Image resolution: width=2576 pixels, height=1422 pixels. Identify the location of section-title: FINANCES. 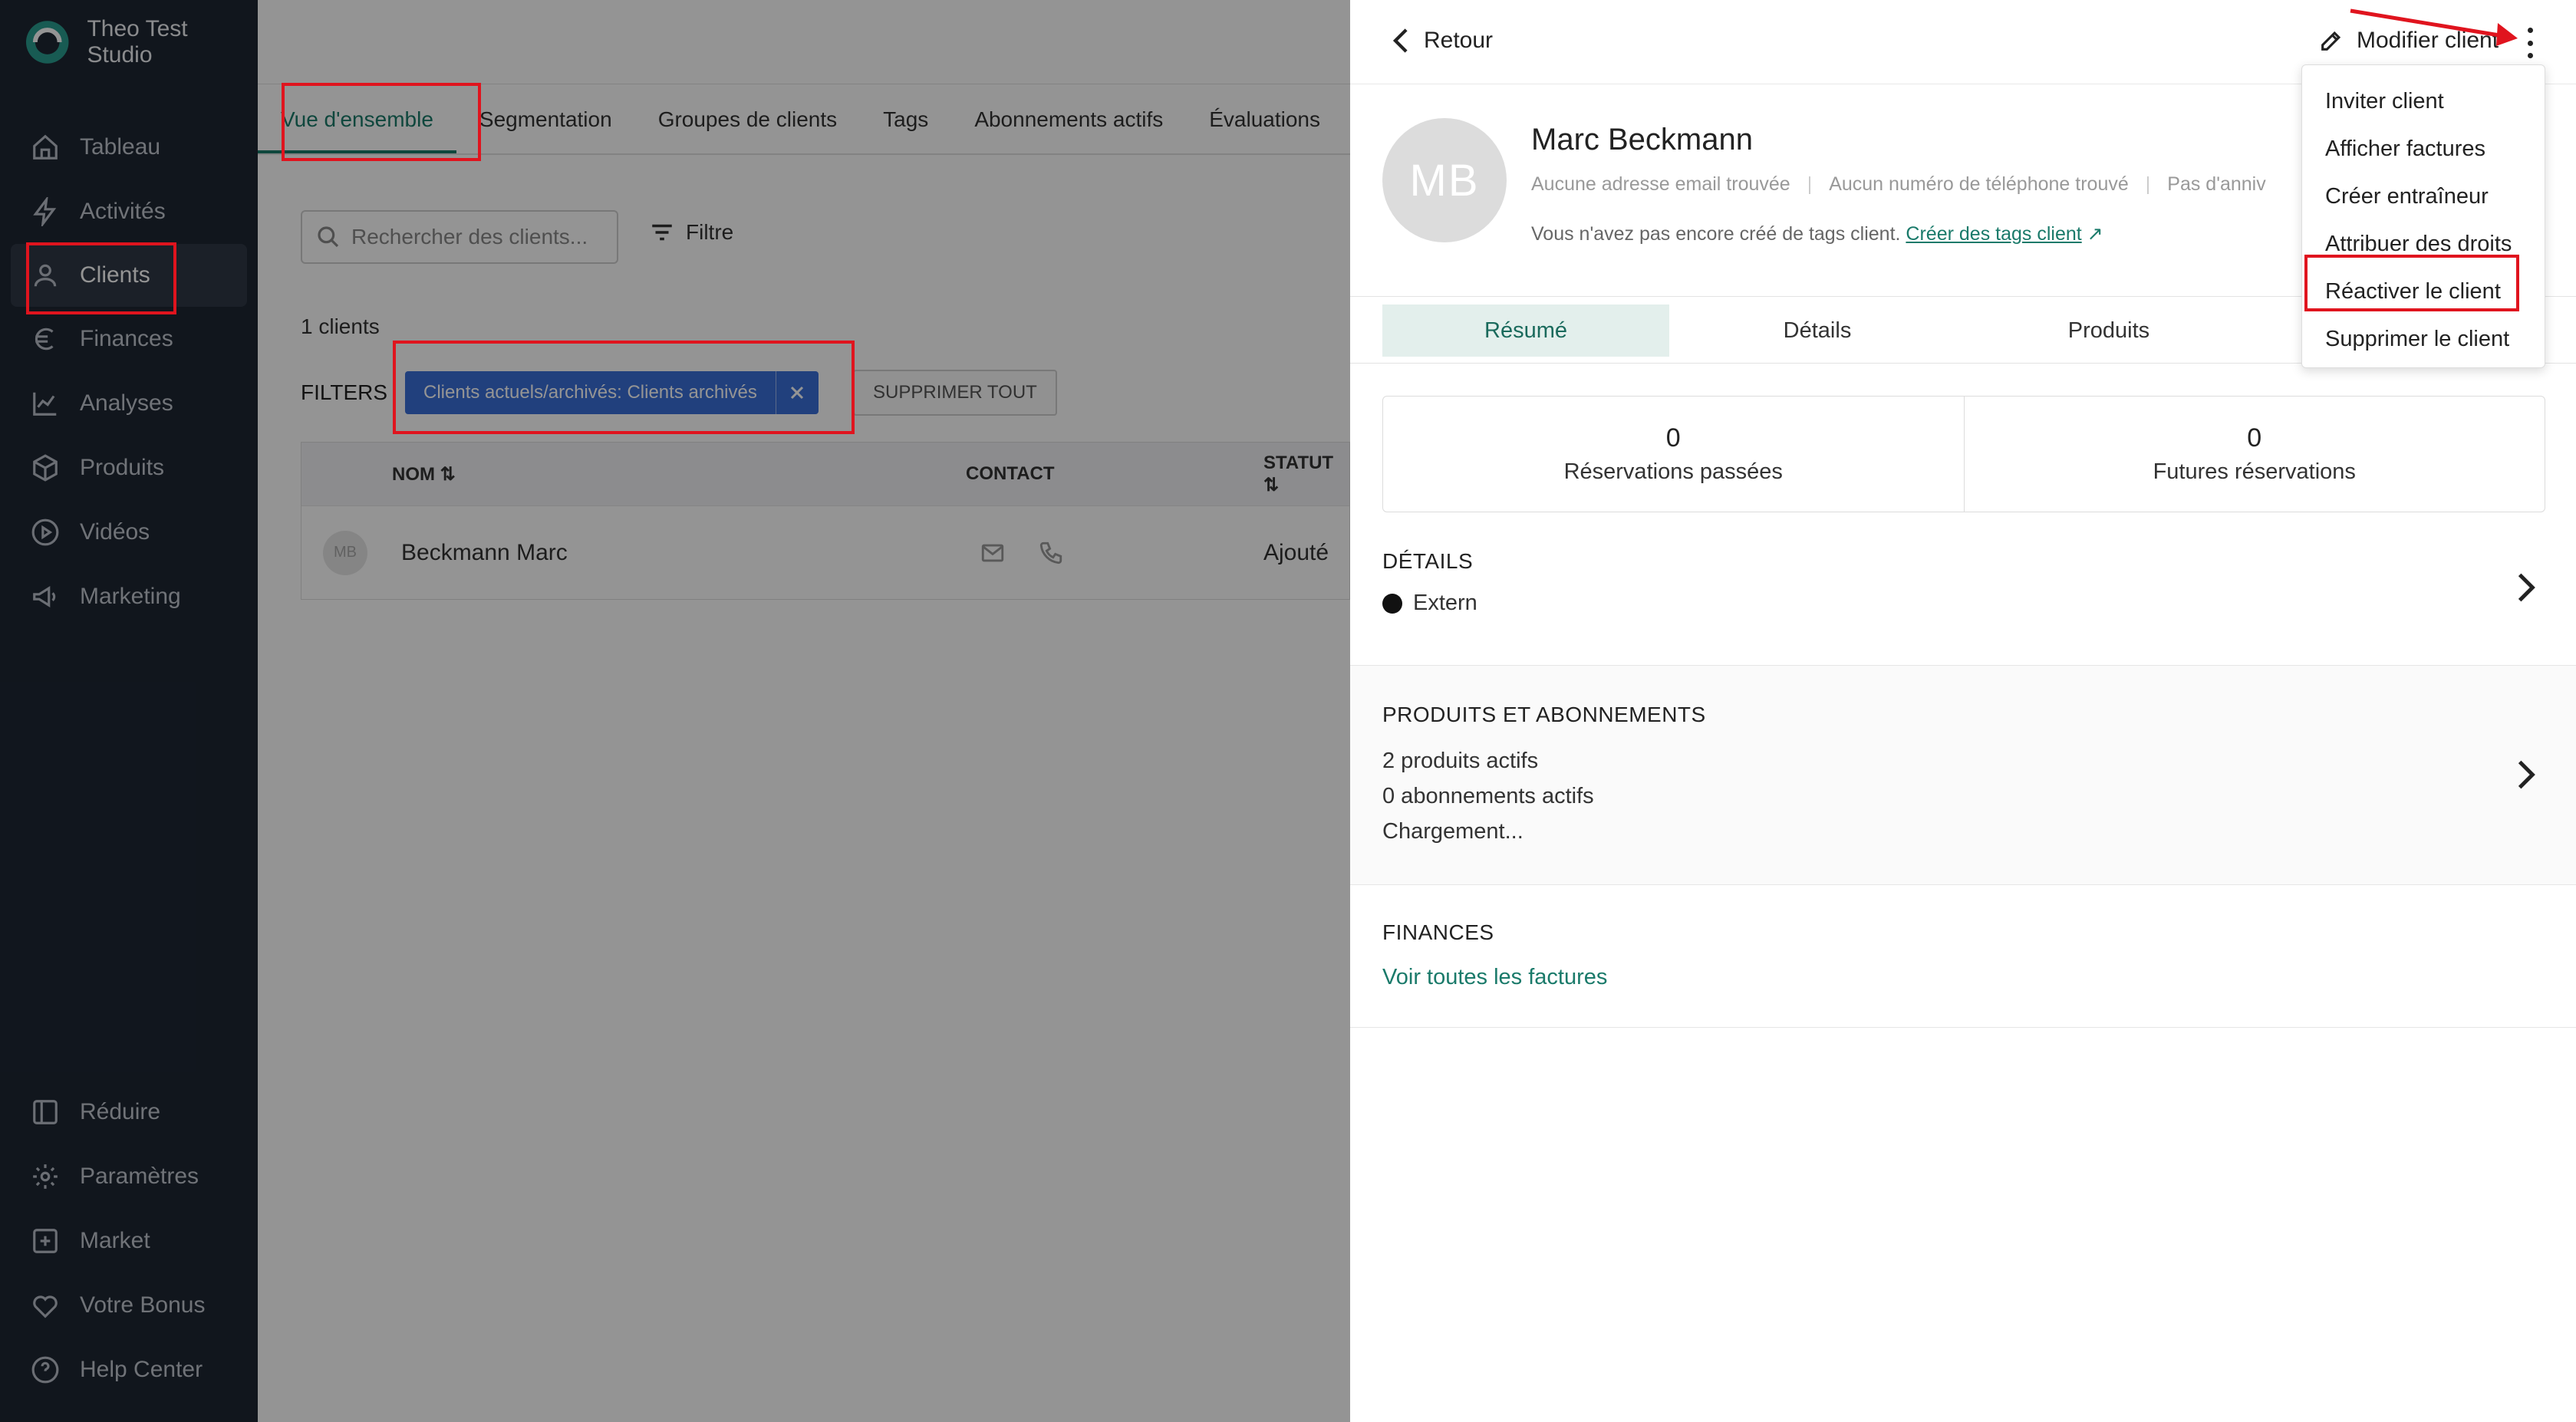
(1438, 932).